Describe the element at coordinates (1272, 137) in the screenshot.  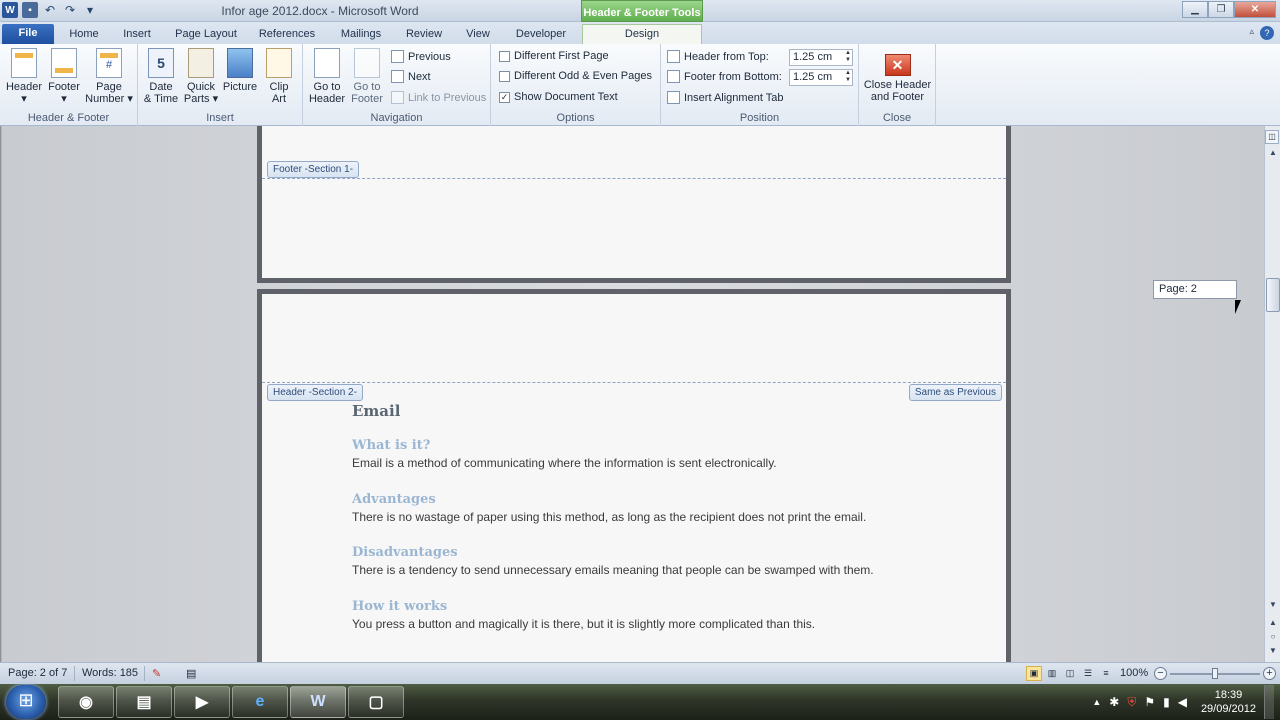
I see `ruler-toggle-icon: ◫` at that location.